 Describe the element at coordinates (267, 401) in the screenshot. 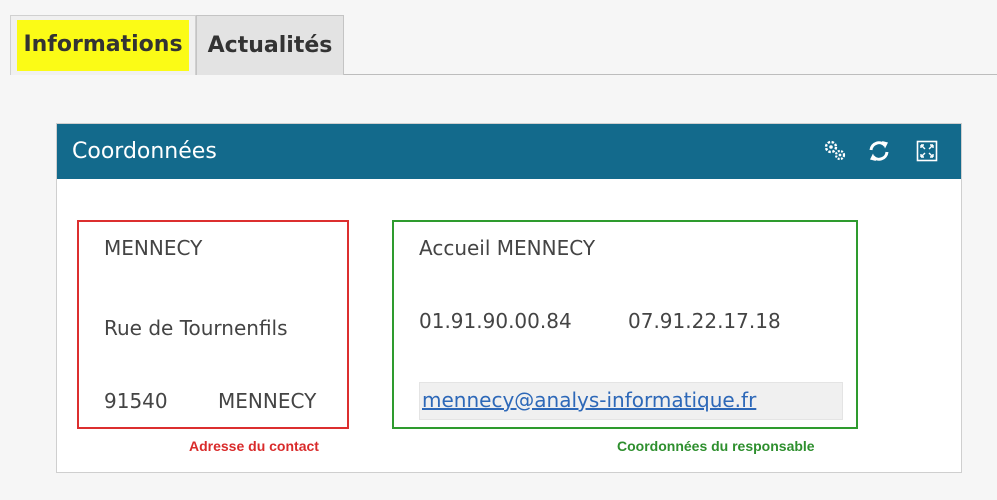

I see `address-city: MENNECY` at that location.